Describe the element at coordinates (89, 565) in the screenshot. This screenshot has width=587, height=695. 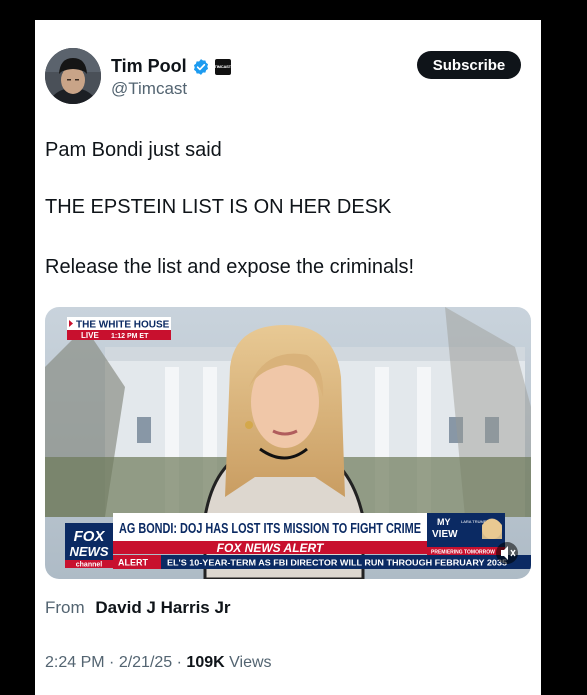
I see `svg-text: channel` at that location.